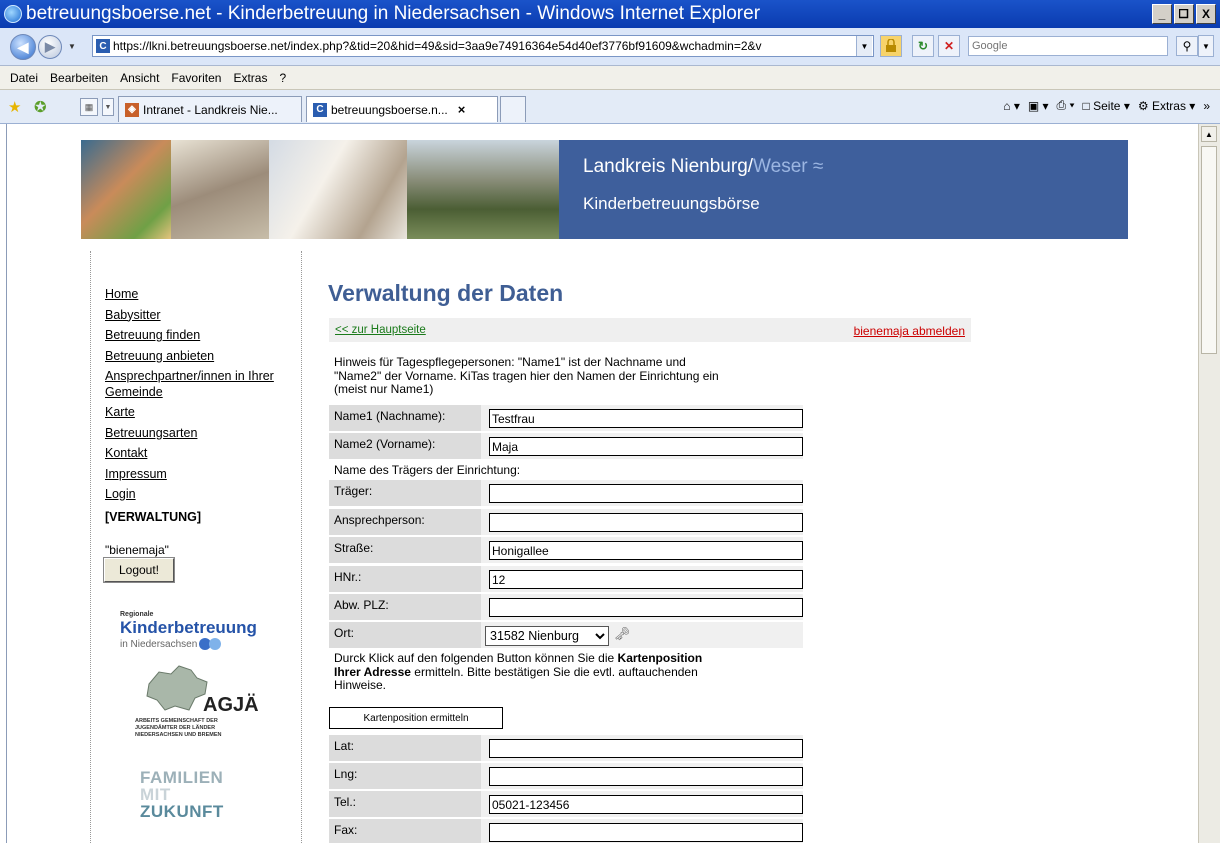 The height and width of the screenshot is (843, 1220). I want to click on home-icon: ⌂ ▾, so click(1011, 106).